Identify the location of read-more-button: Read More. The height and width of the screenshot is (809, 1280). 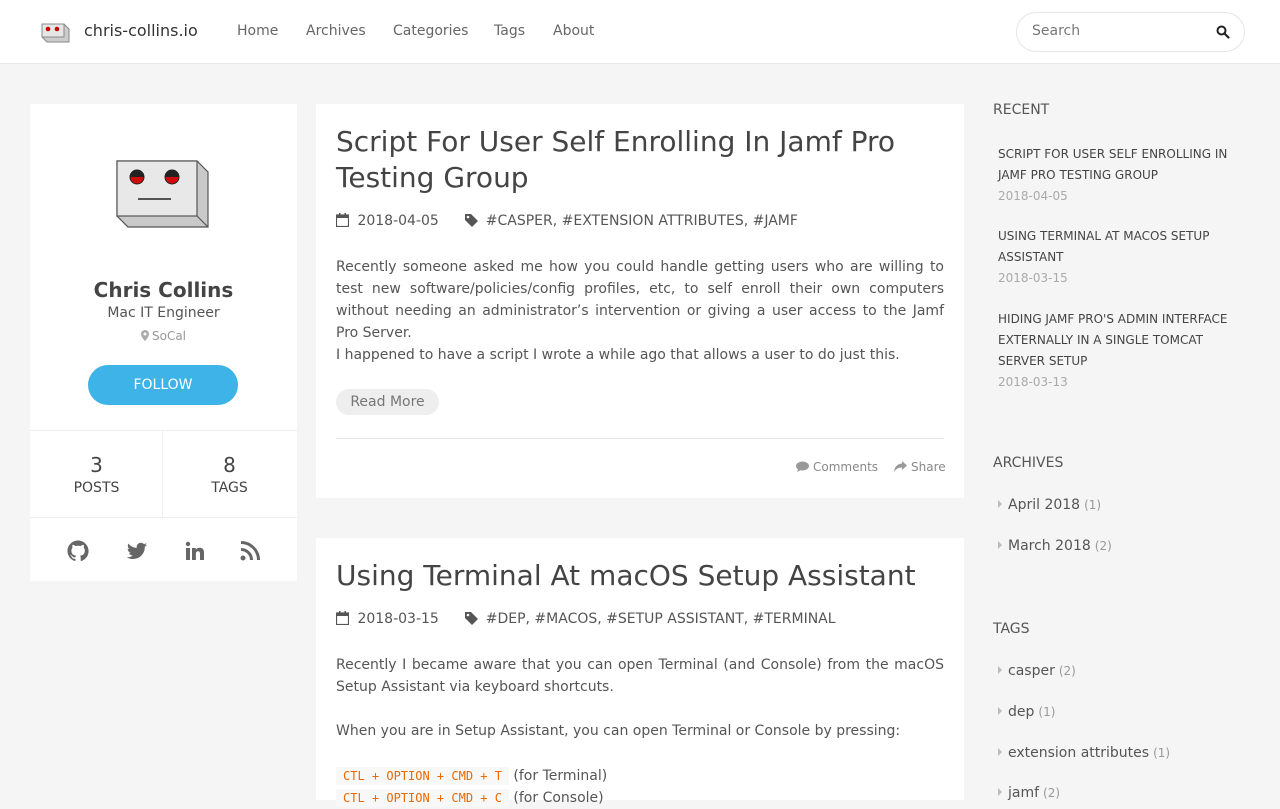
(387, 402).